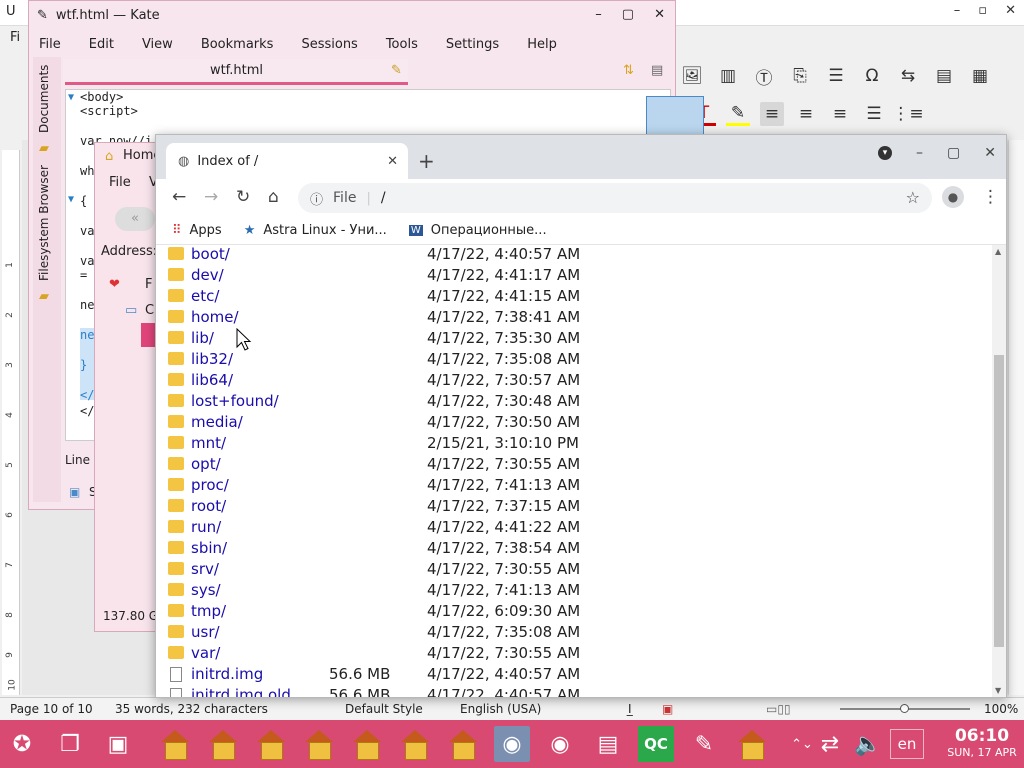 This screenshot has width=1024, height=768. Describe the element at coordinates (982, 10) in the screenshot. I see `maximize-button: ▫` at that location.